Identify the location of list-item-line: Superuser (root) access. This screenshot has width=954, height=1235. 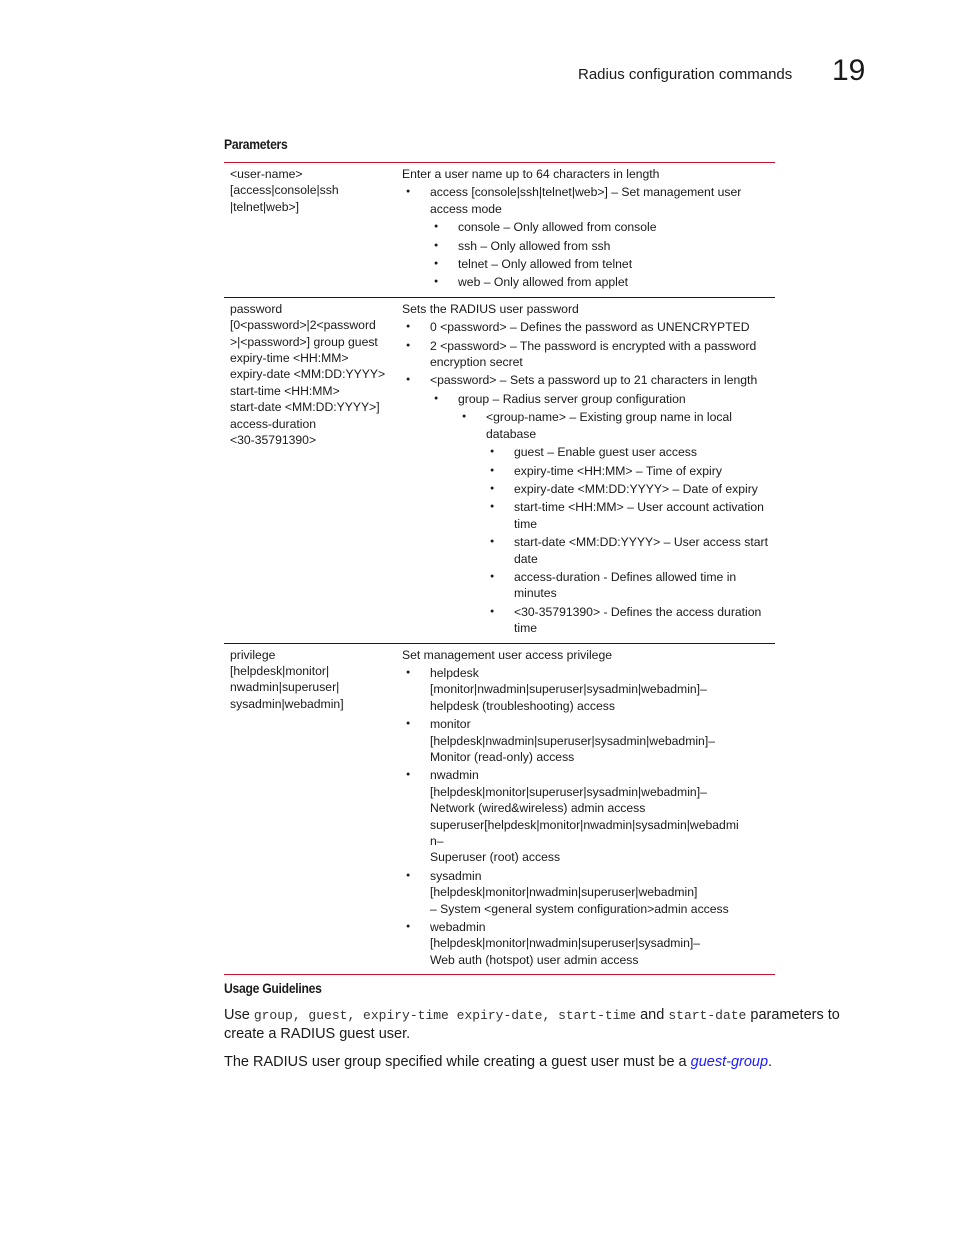
(495, 857).